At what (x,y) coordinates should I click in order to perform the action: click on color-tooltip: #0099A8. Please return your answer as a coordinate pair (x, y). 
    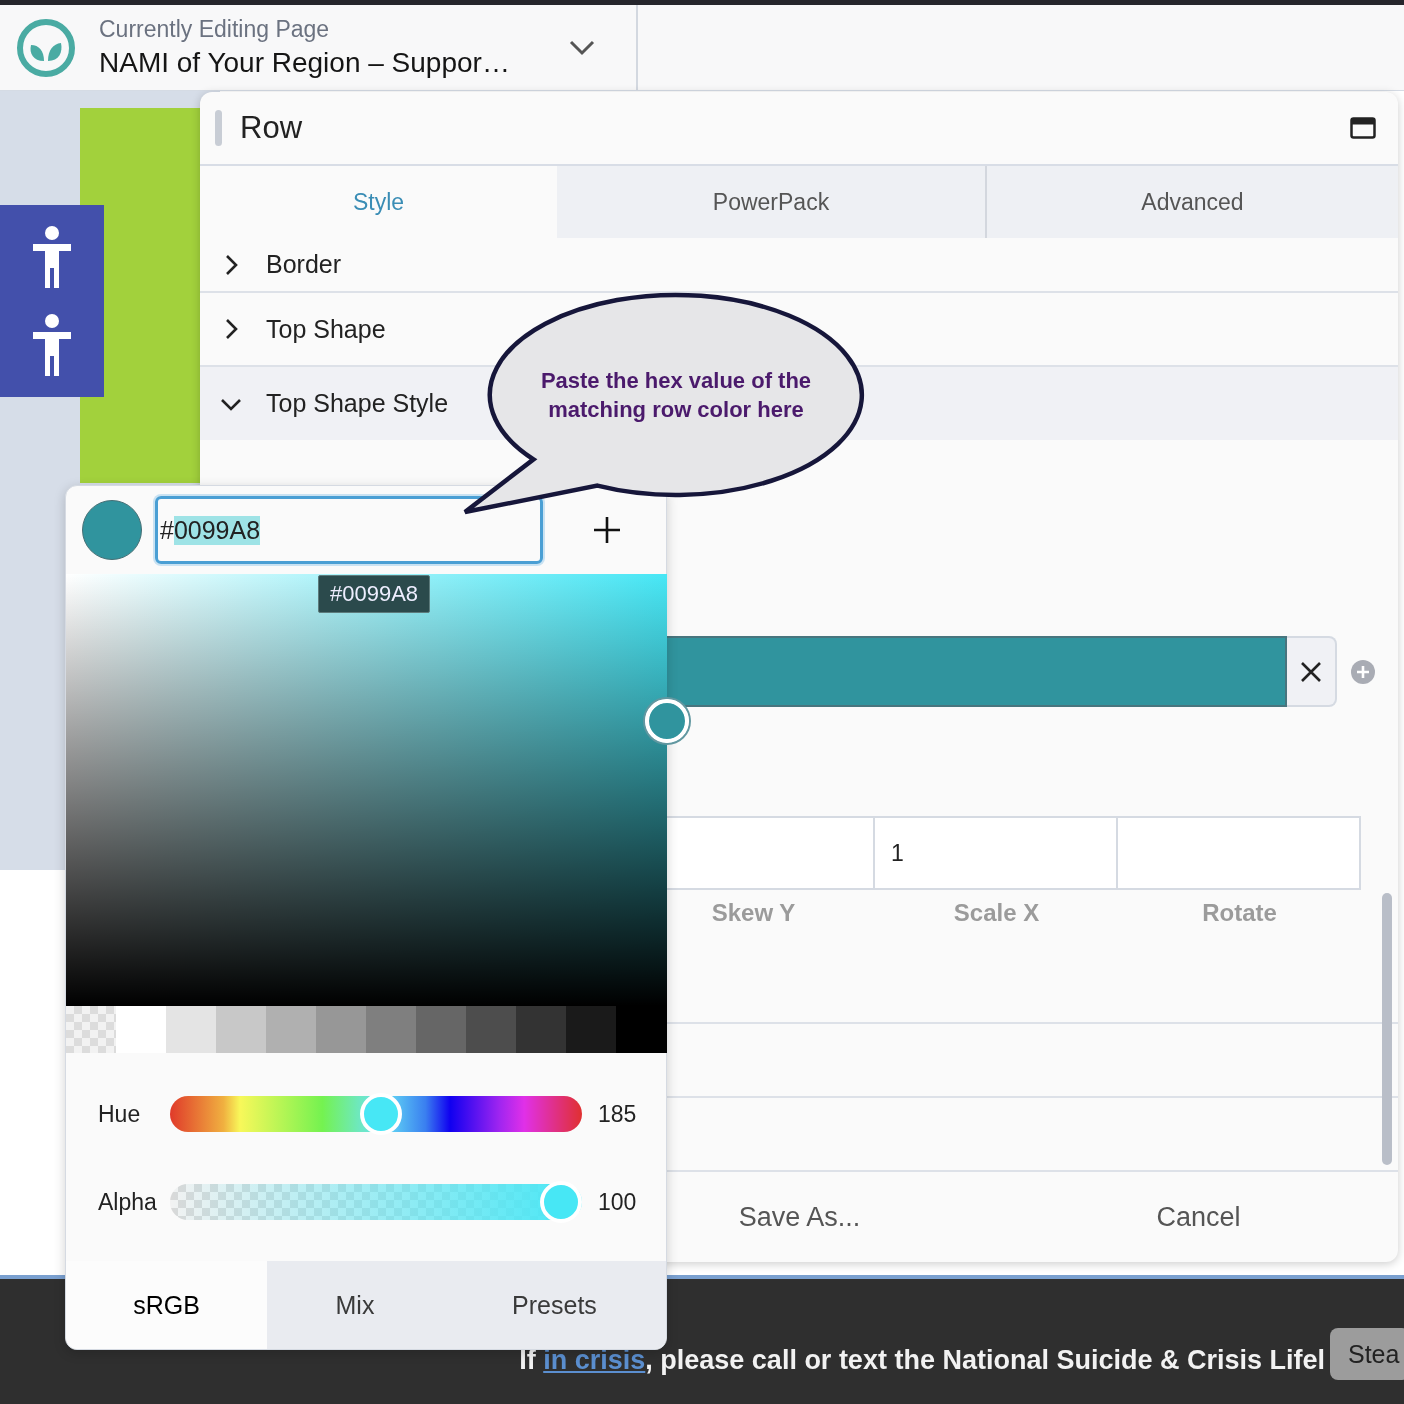
    Looking at the image, I should click on (374, 594).